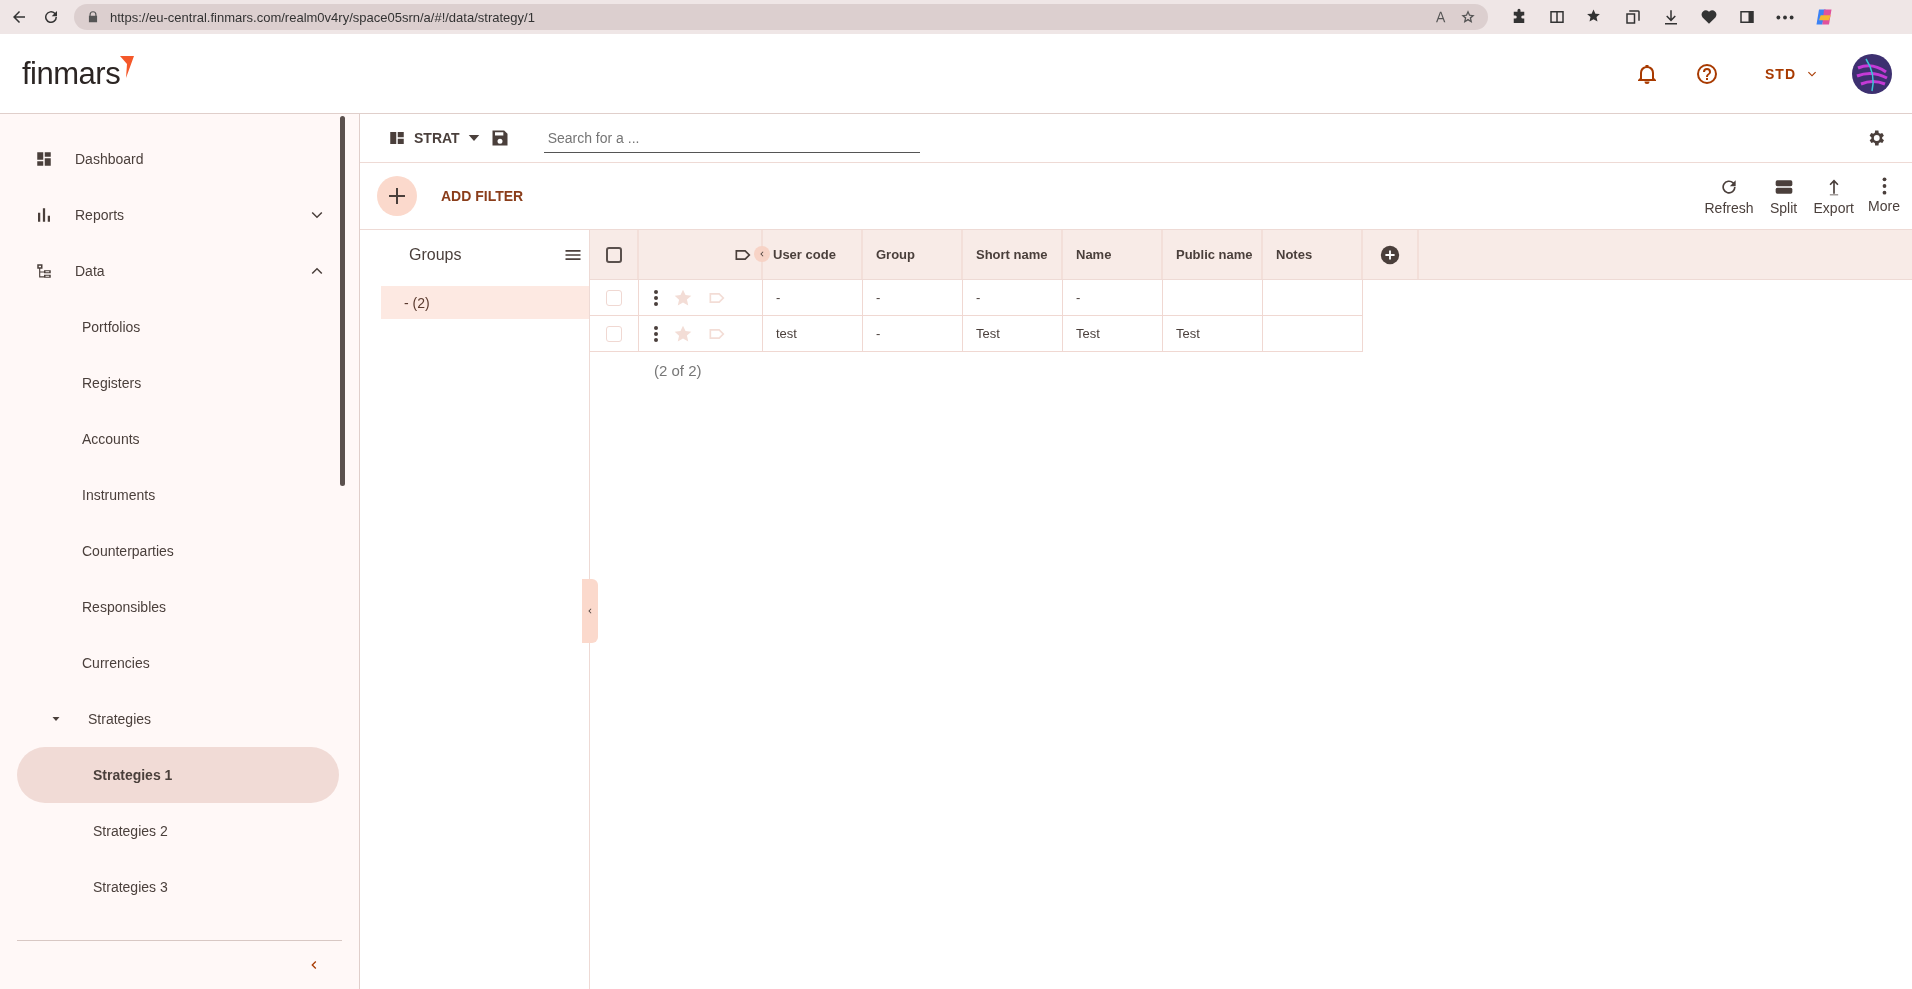 The width and height of the screenshot is (1912, 989). I want to click on layout-dropdown: STRAT, so click(434, 138).